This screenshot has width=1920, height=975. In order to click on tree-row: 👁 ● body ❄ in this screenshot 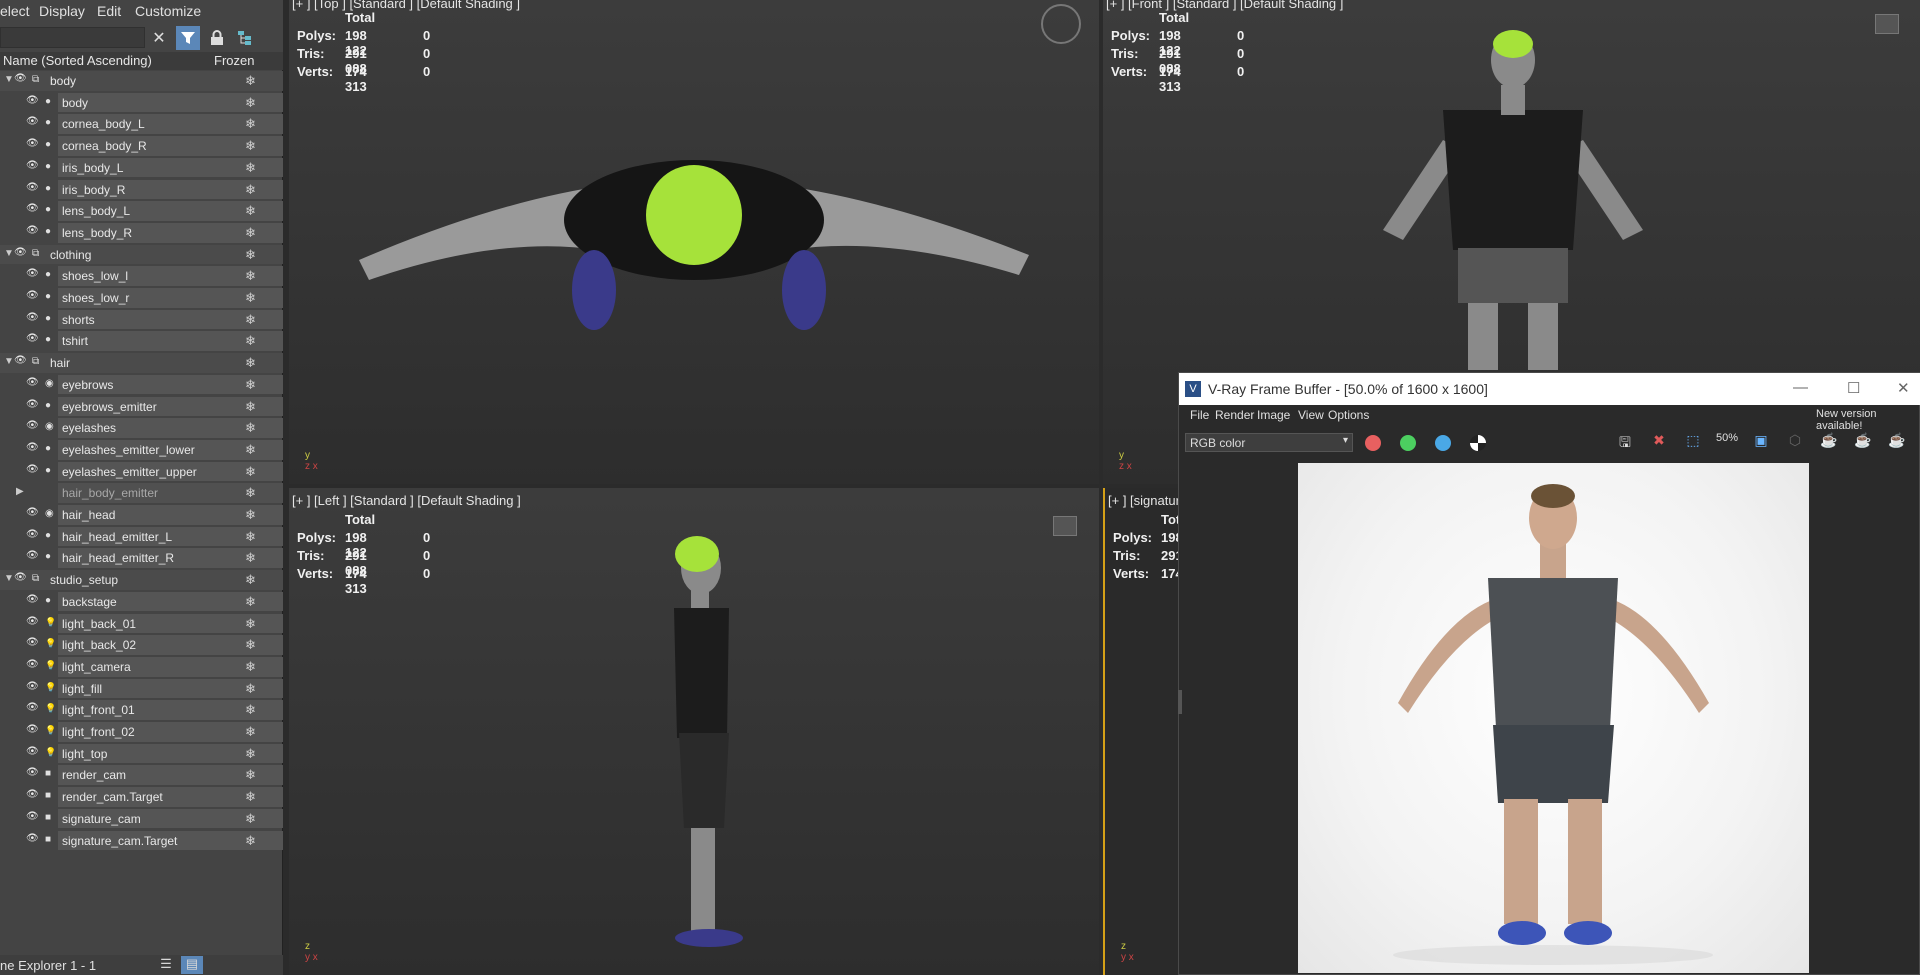, I will do `click(141, 103)`.